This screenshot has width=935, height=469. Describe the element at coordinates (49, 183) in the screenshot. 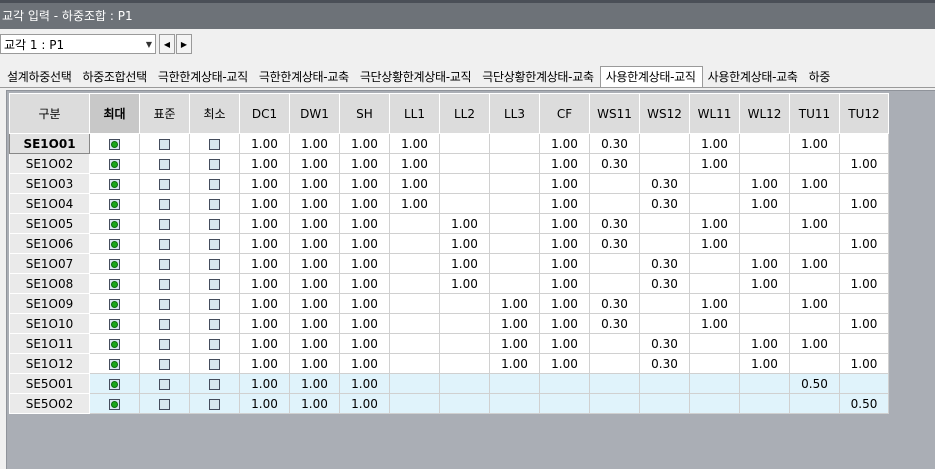

I see `row-name: SE1O03` at that location.